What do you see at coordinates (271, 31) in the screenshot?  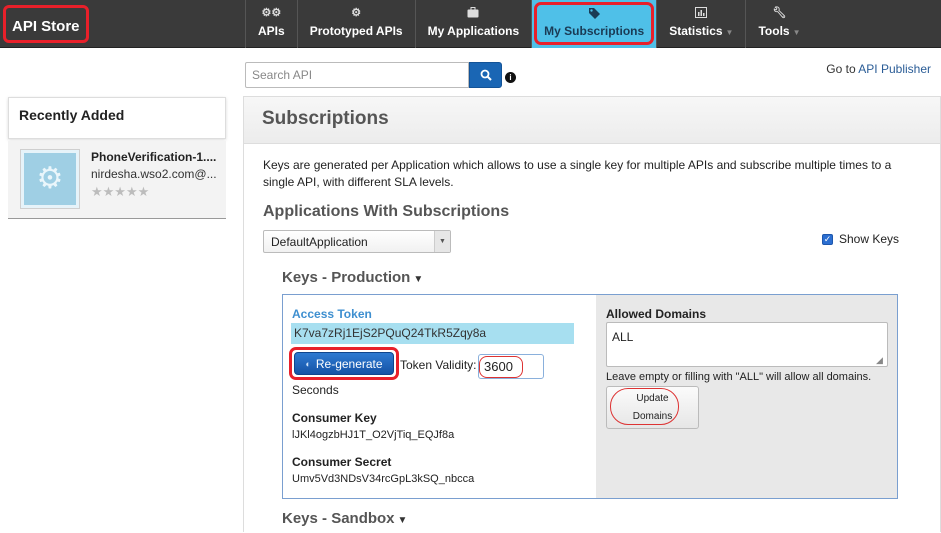 I see `nav-apis-label: APIs` at bounding box center [271, 31].